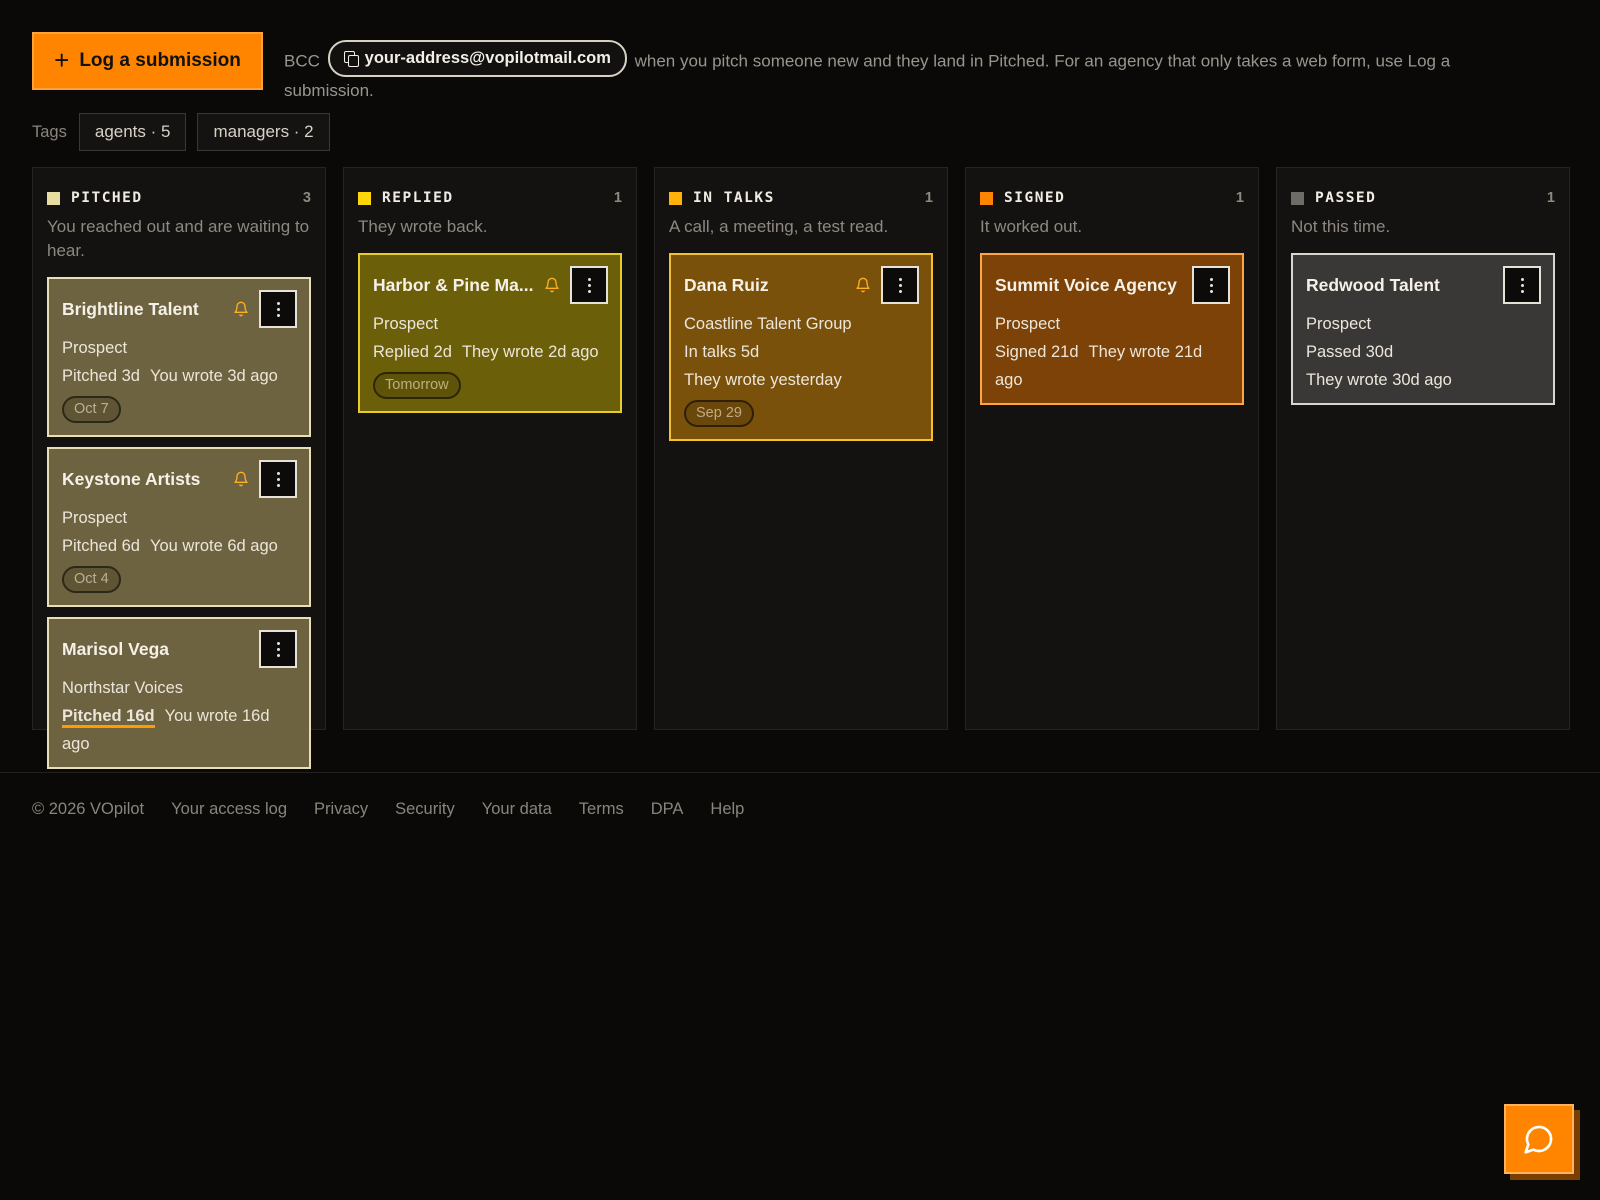  Describe the element at coordinates (179, 730) in the screenshot. I see `card-status-line: Pitched 16d You wrote 16d ago` at that location.